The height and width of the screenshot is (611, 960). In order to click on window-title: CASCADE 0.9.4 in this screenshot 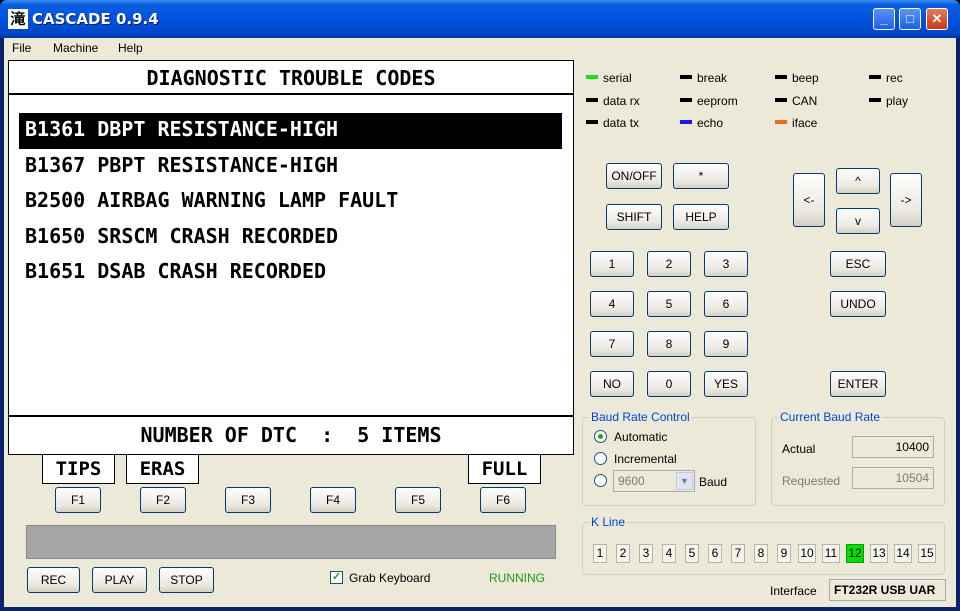, I will do `click(95, 19)`.